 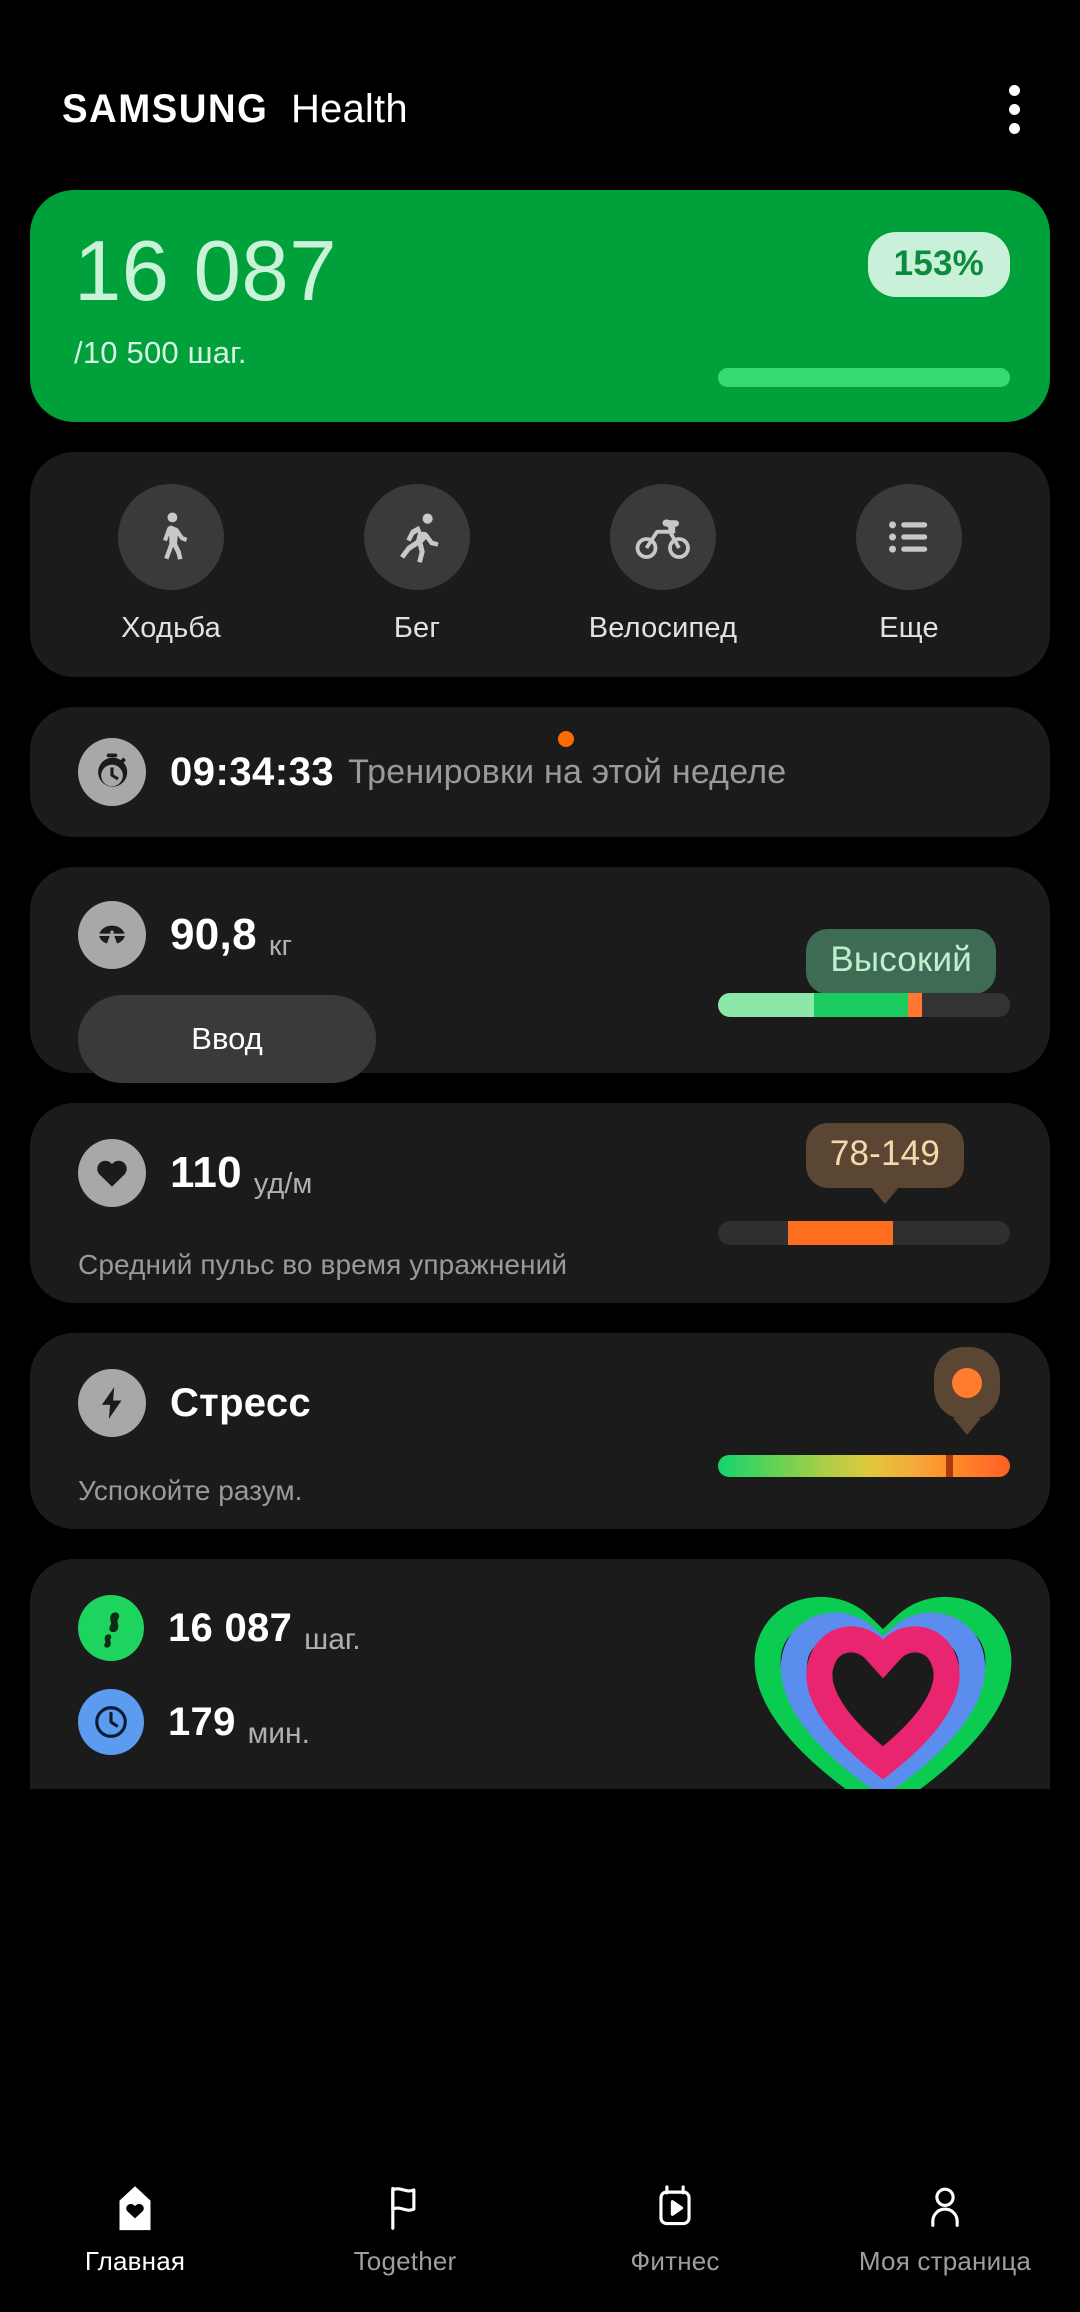 I want to click on stress-caption: Успокойте разум., so click(x=190, y=1490).